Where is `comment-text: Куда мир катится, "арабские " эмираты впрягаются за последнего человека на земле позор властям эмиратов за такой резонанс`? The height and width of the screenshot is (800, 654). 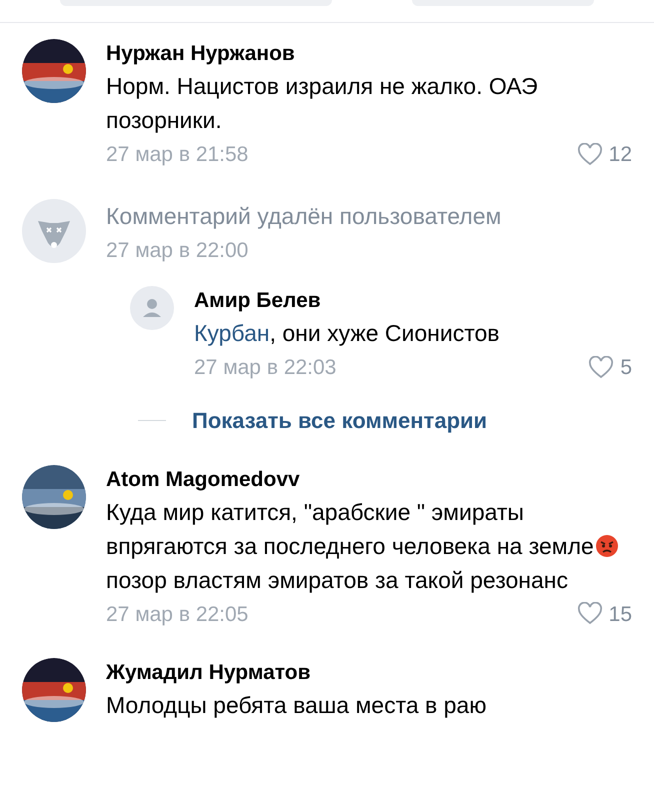 comment-text: Куда мир катится, "арабские " эмираты впрягаются за последнего человека на земле позор властям эмиратов за такой резонанс is located at coordinates (369, 545).